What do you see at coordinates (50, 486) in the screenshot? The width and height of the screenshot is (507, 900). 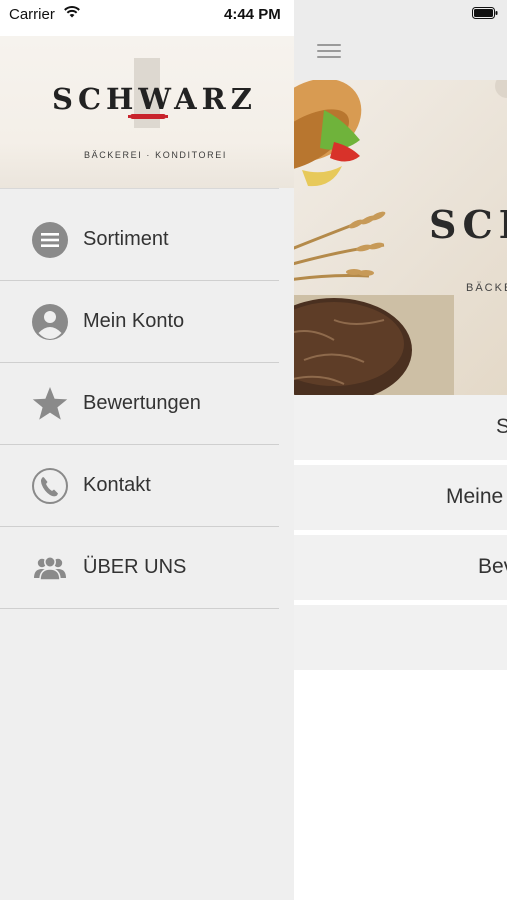 I see `phone-icon` at bounding box center [50, 486].